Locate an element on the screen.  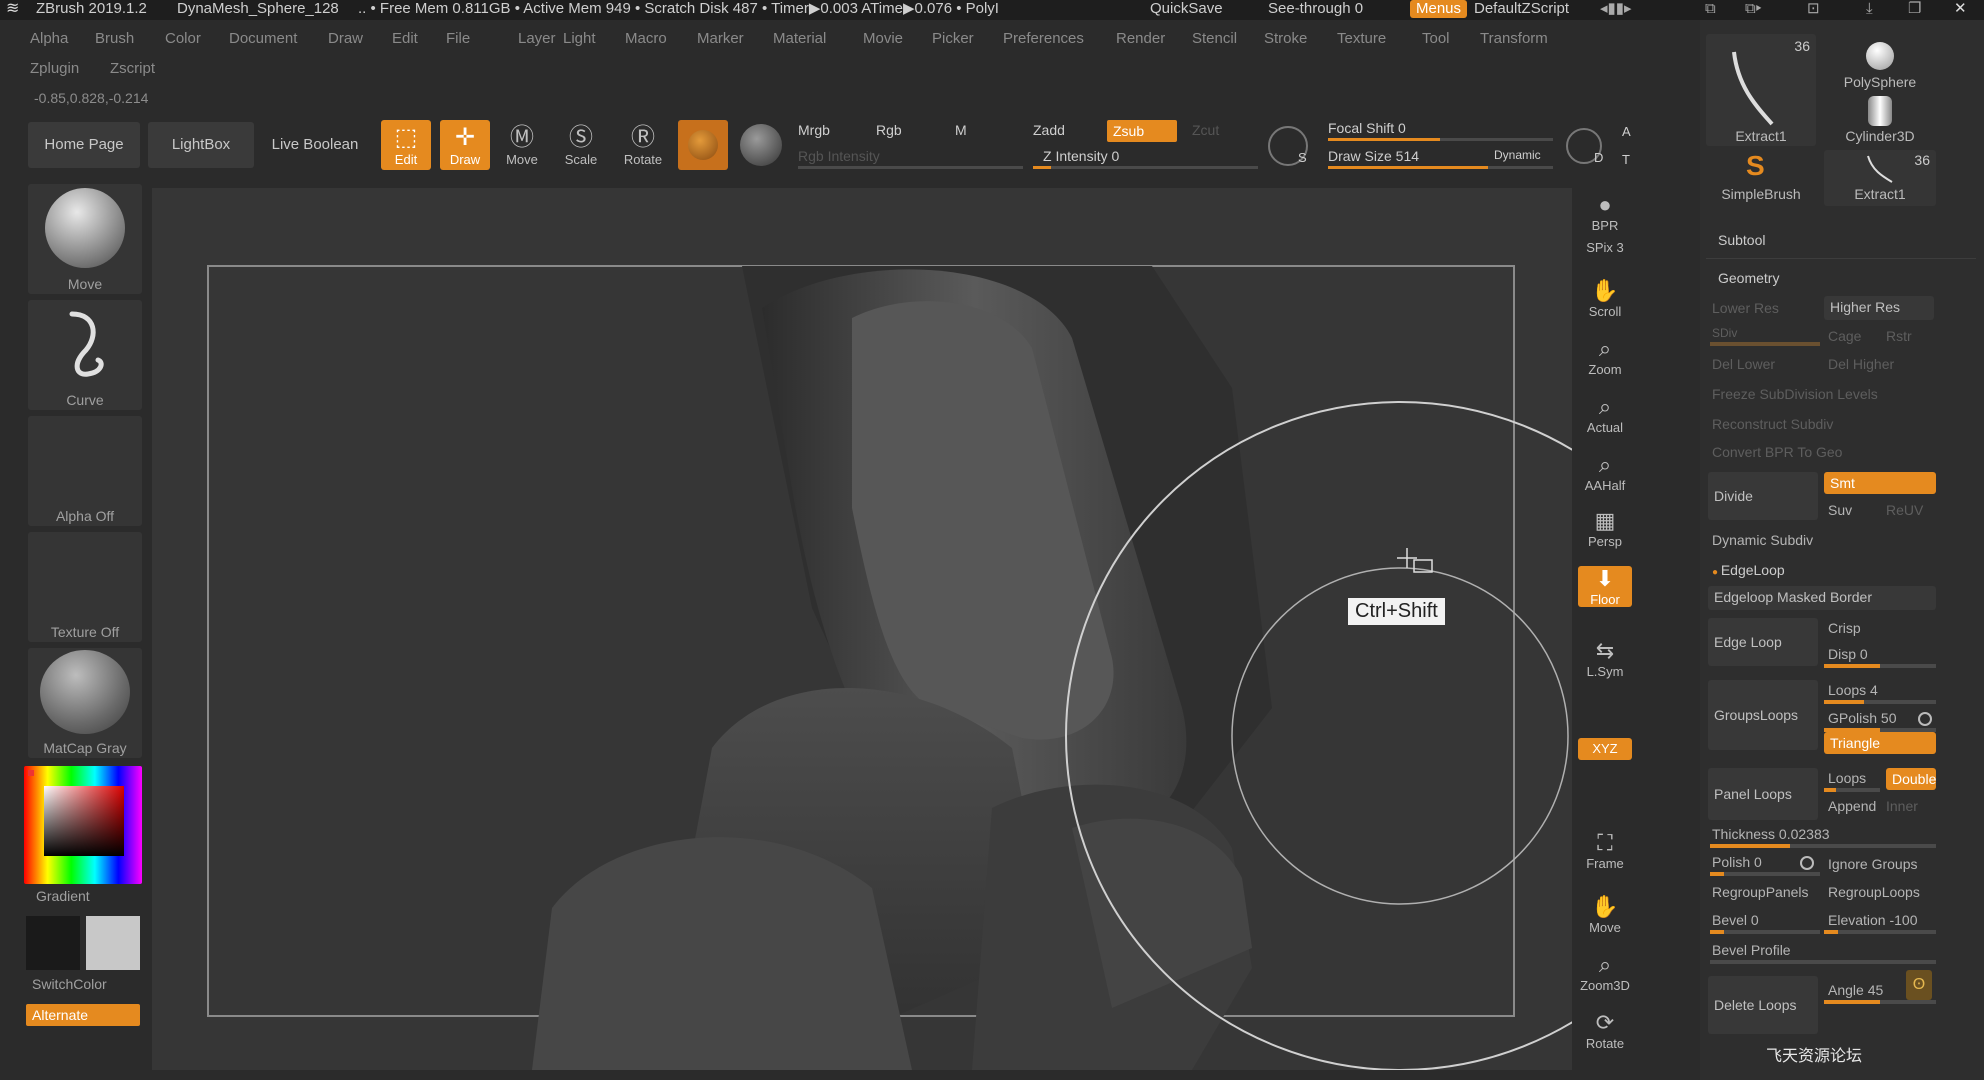
rgb-button: Rgb is located at coordinates (889, 130).